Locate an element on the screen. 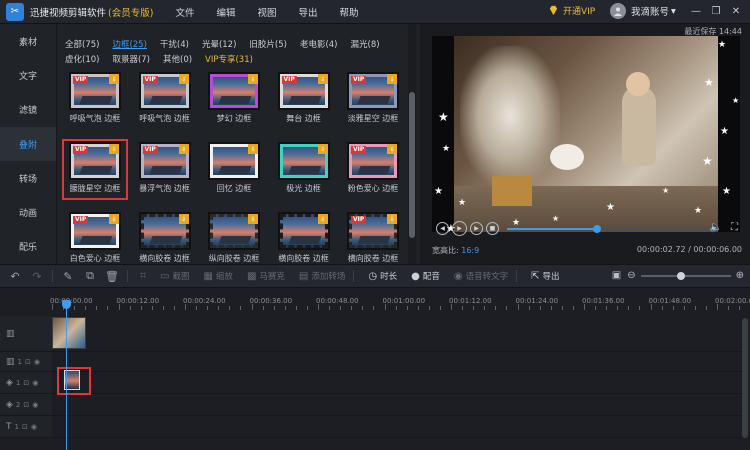 This screenshot has height=450, width=750. effect-tile: VIP ⇓ 朦胧星空 边框 is located at coordinates (95, 169).